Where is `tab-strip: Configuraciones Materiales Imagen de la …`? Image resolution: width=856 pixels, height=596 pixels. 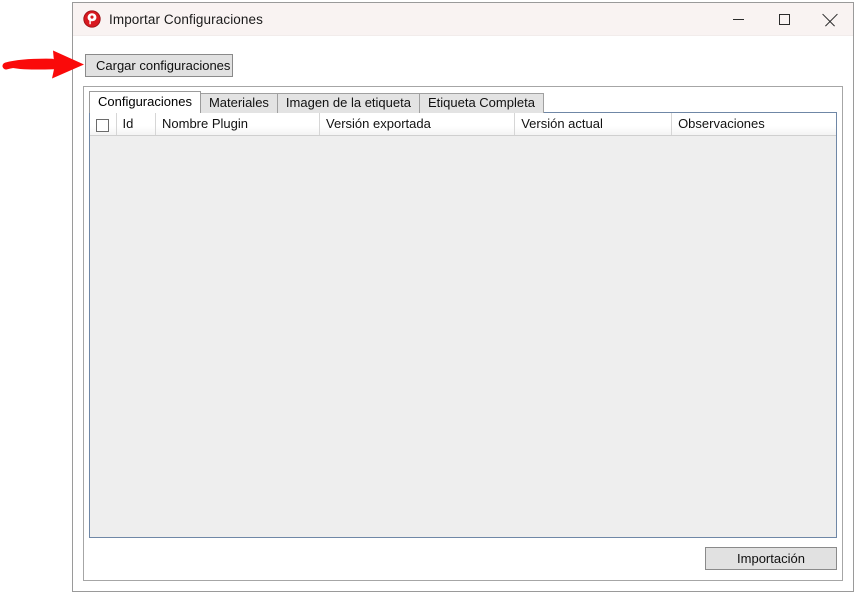
tab-strip: Configuraciones Materiales Imagen de la … is located at coordinates (463, 102).